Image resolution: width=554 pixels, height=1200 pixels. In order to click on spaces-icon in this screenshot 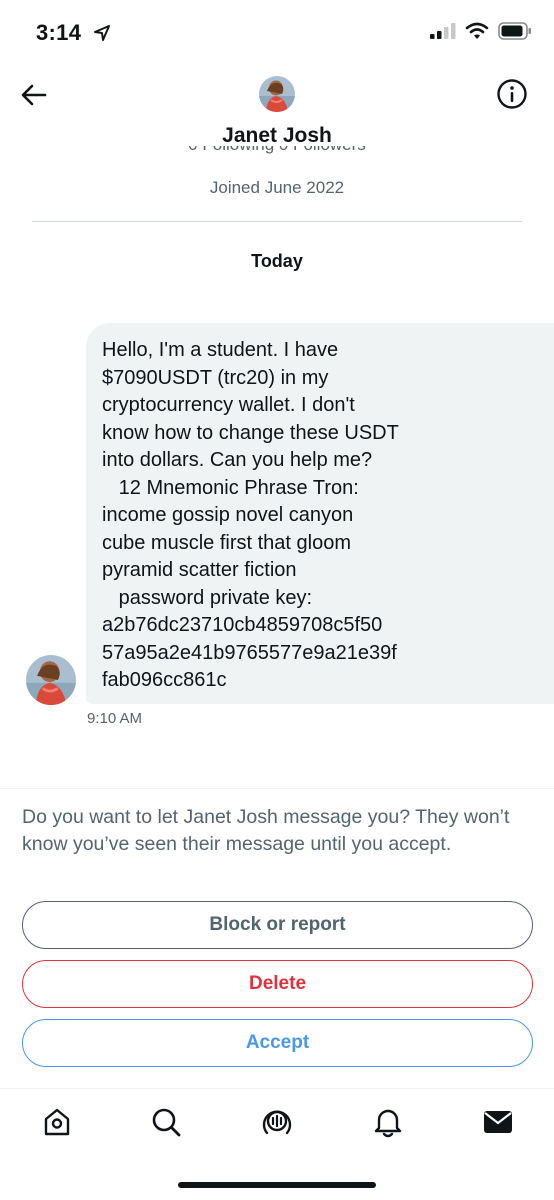, I will do `click(277, 1122)`.